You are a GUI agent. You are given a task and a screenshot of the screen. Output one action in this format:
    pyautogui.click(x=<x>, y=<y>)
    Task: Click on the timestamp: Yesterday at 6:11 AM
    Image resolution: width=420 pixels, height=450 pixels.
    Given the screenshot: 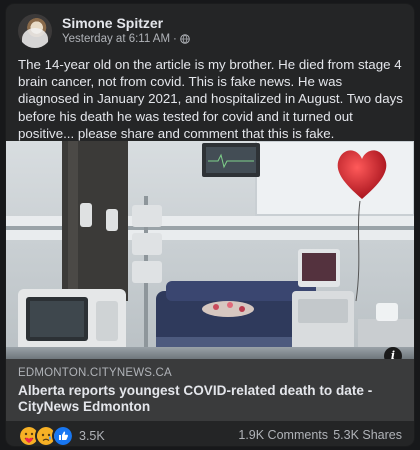 What is the action you would take?
    pyautogui.click(x=116, y=39)
    